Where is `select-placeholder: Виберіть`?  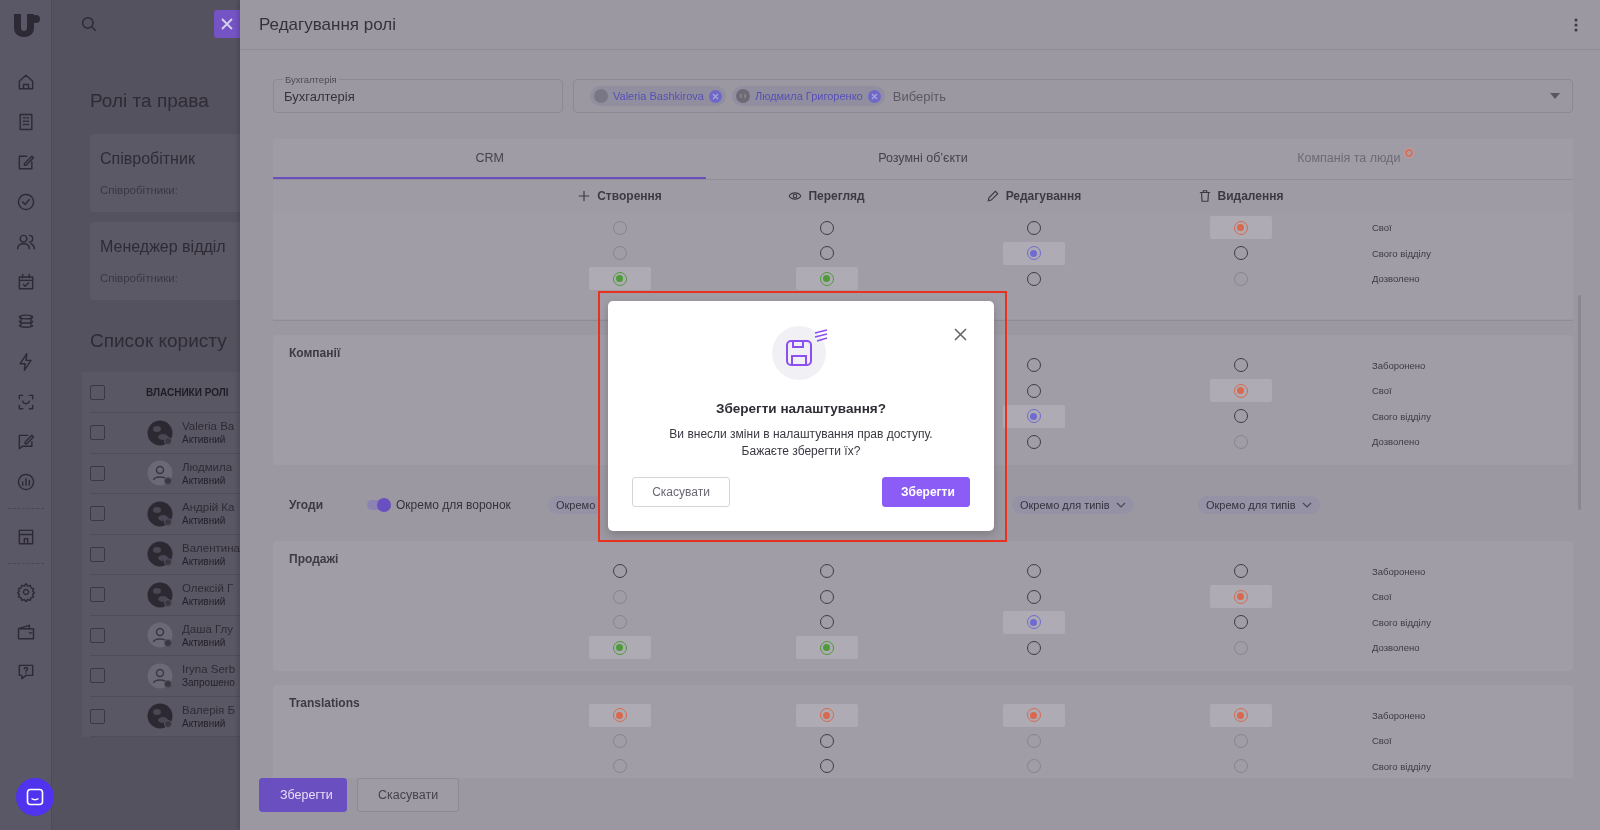
select-placeholder: Виберіть is located at coordinates (919, 96).